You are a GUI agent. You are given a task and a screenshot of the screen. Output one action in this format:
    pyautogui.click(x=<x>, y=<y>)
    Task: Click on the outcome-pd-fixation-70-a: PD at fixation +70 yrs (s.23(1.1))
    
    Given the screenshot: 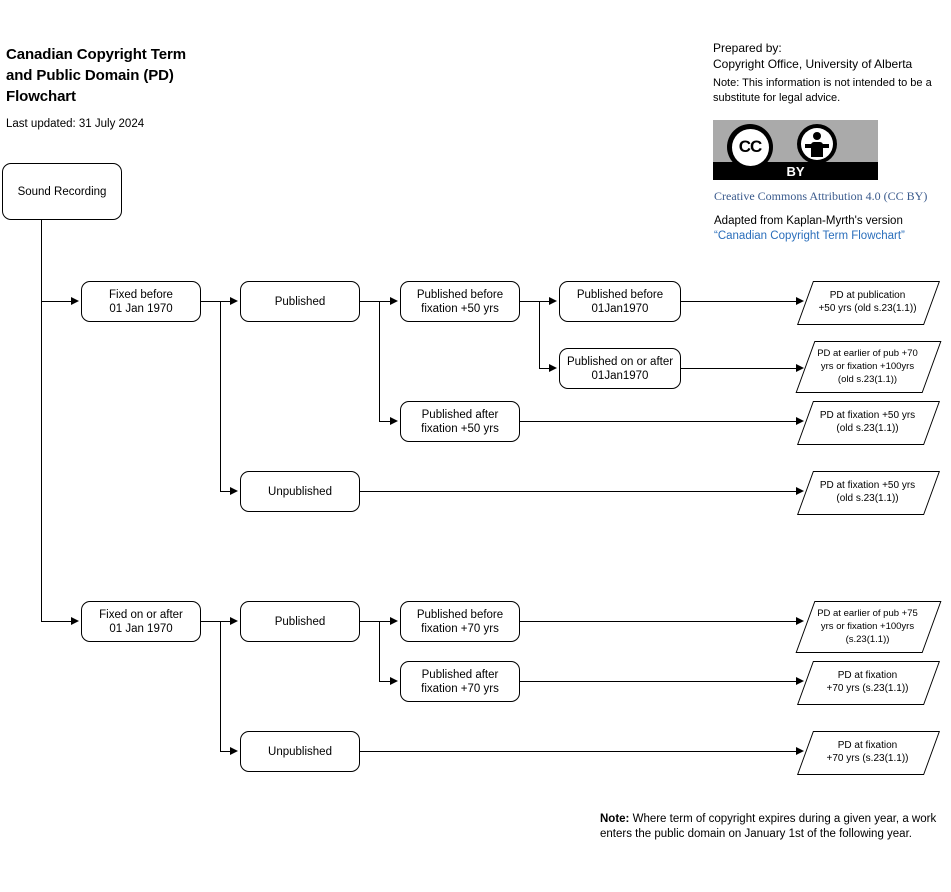 What is the action you would take?
    pyautogui.click(x=868, y=683)
    